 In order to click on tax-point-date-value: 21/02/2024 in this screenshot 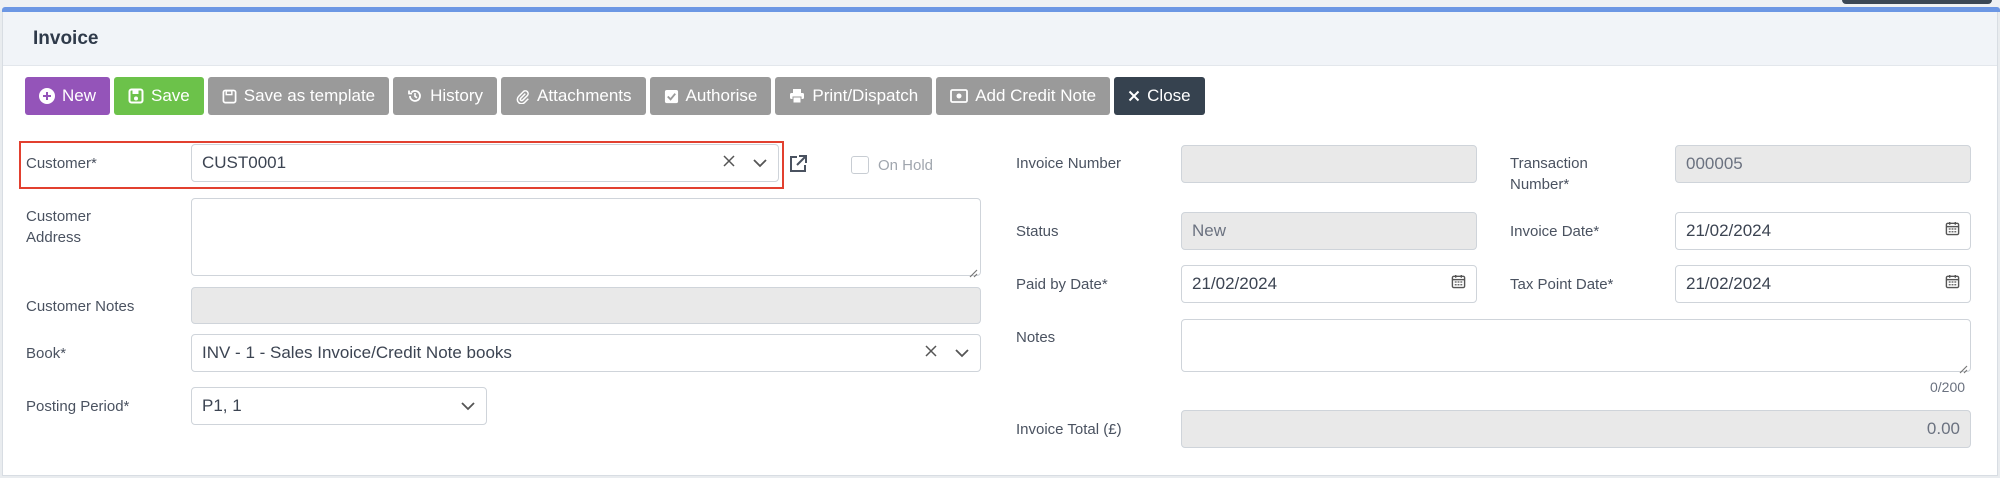, I will do `click(1729, 283)`.